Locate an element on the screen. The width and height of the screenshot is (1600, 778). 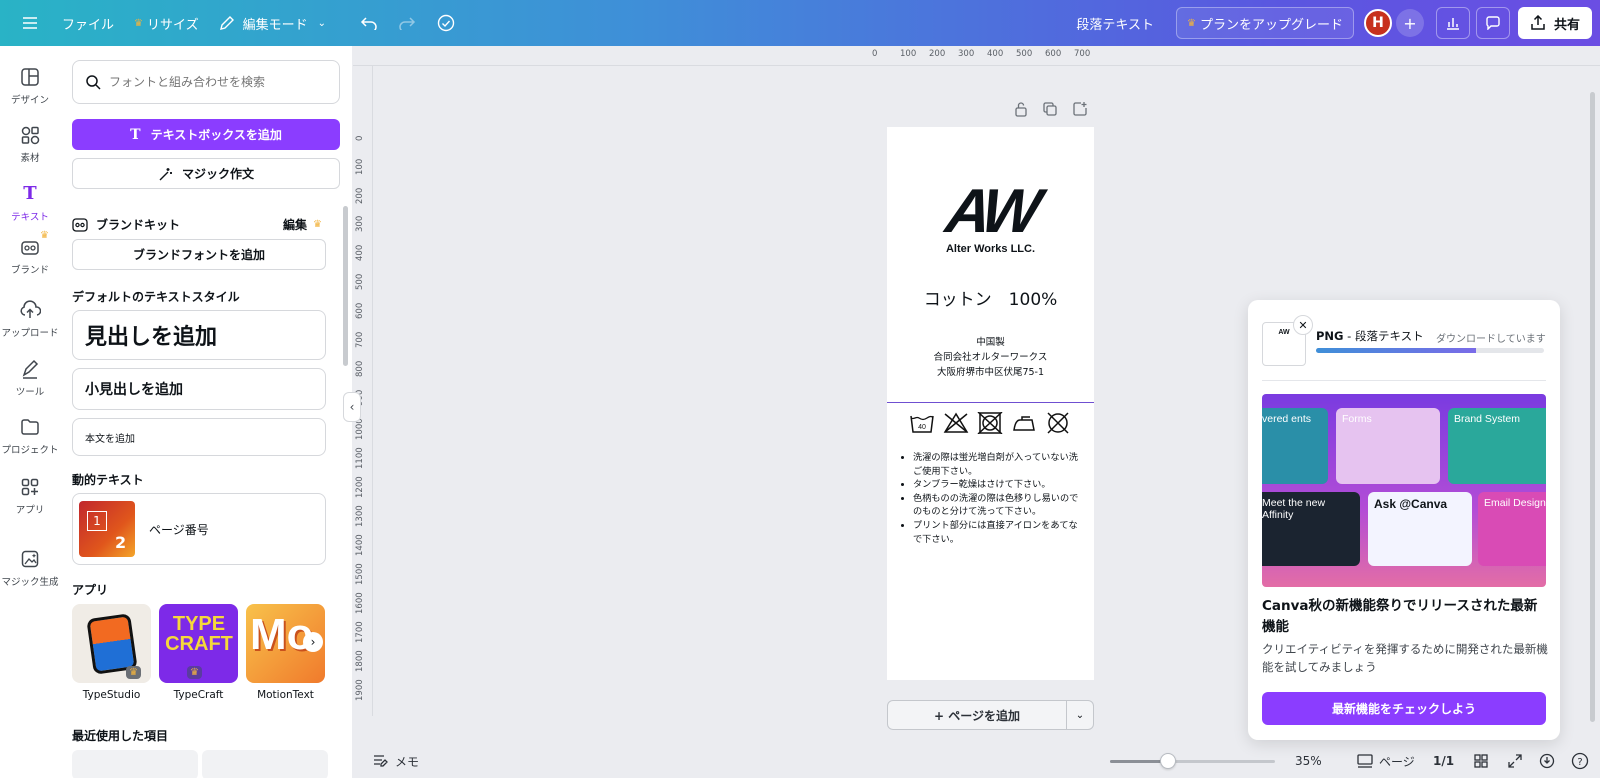
page-tools is located at coordinates (1051, 109).